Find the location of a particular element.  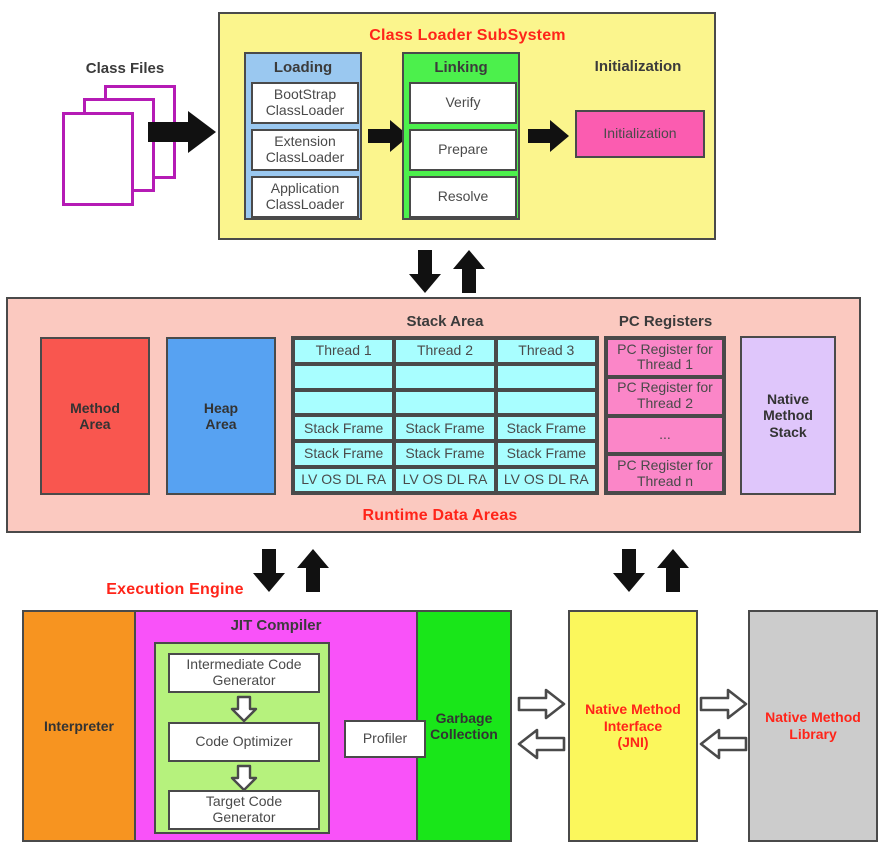

stack-cell-text: Thread 3 is located at coordinates (546, 350).